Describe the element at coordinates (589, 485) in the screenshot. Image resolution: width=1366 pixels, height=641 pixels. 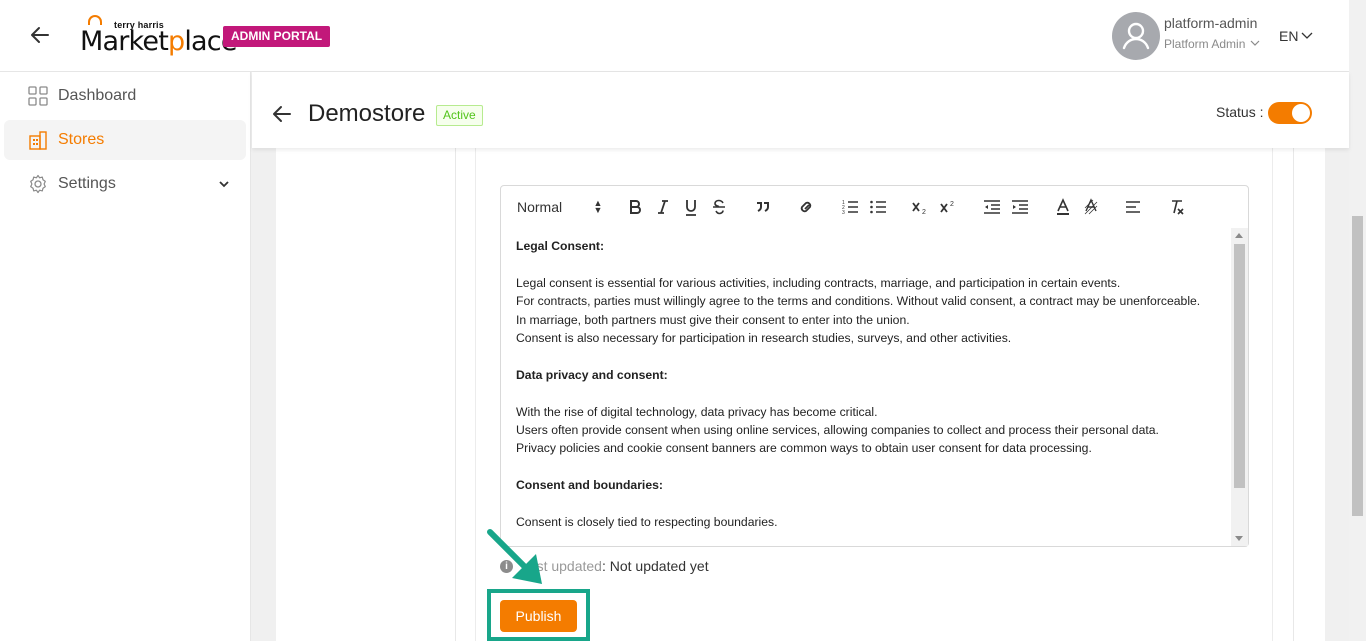
I see `content-heading: Consent and boundaries:` at that location.